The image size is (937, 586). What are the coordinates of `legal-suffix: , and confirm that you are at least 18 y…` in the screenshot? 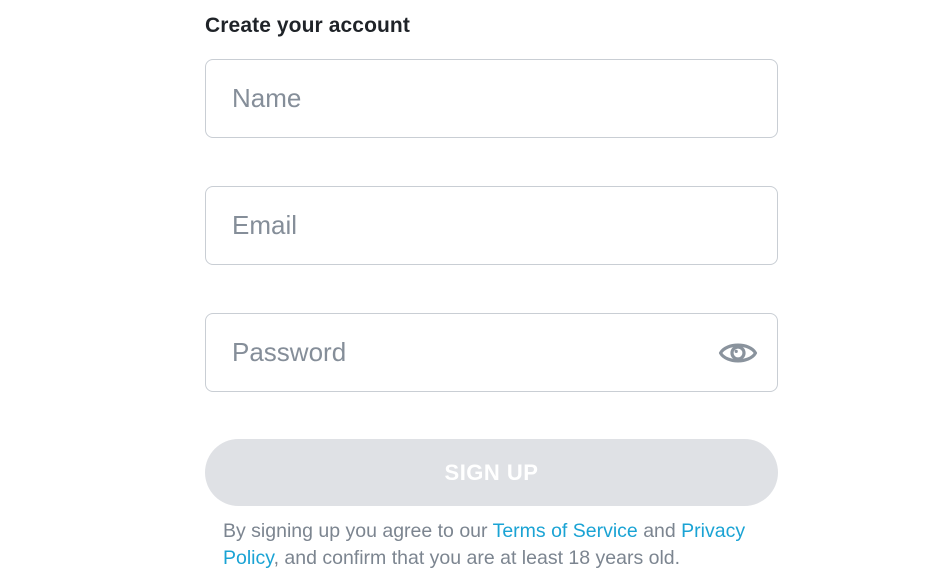 It's located at (477, 558).